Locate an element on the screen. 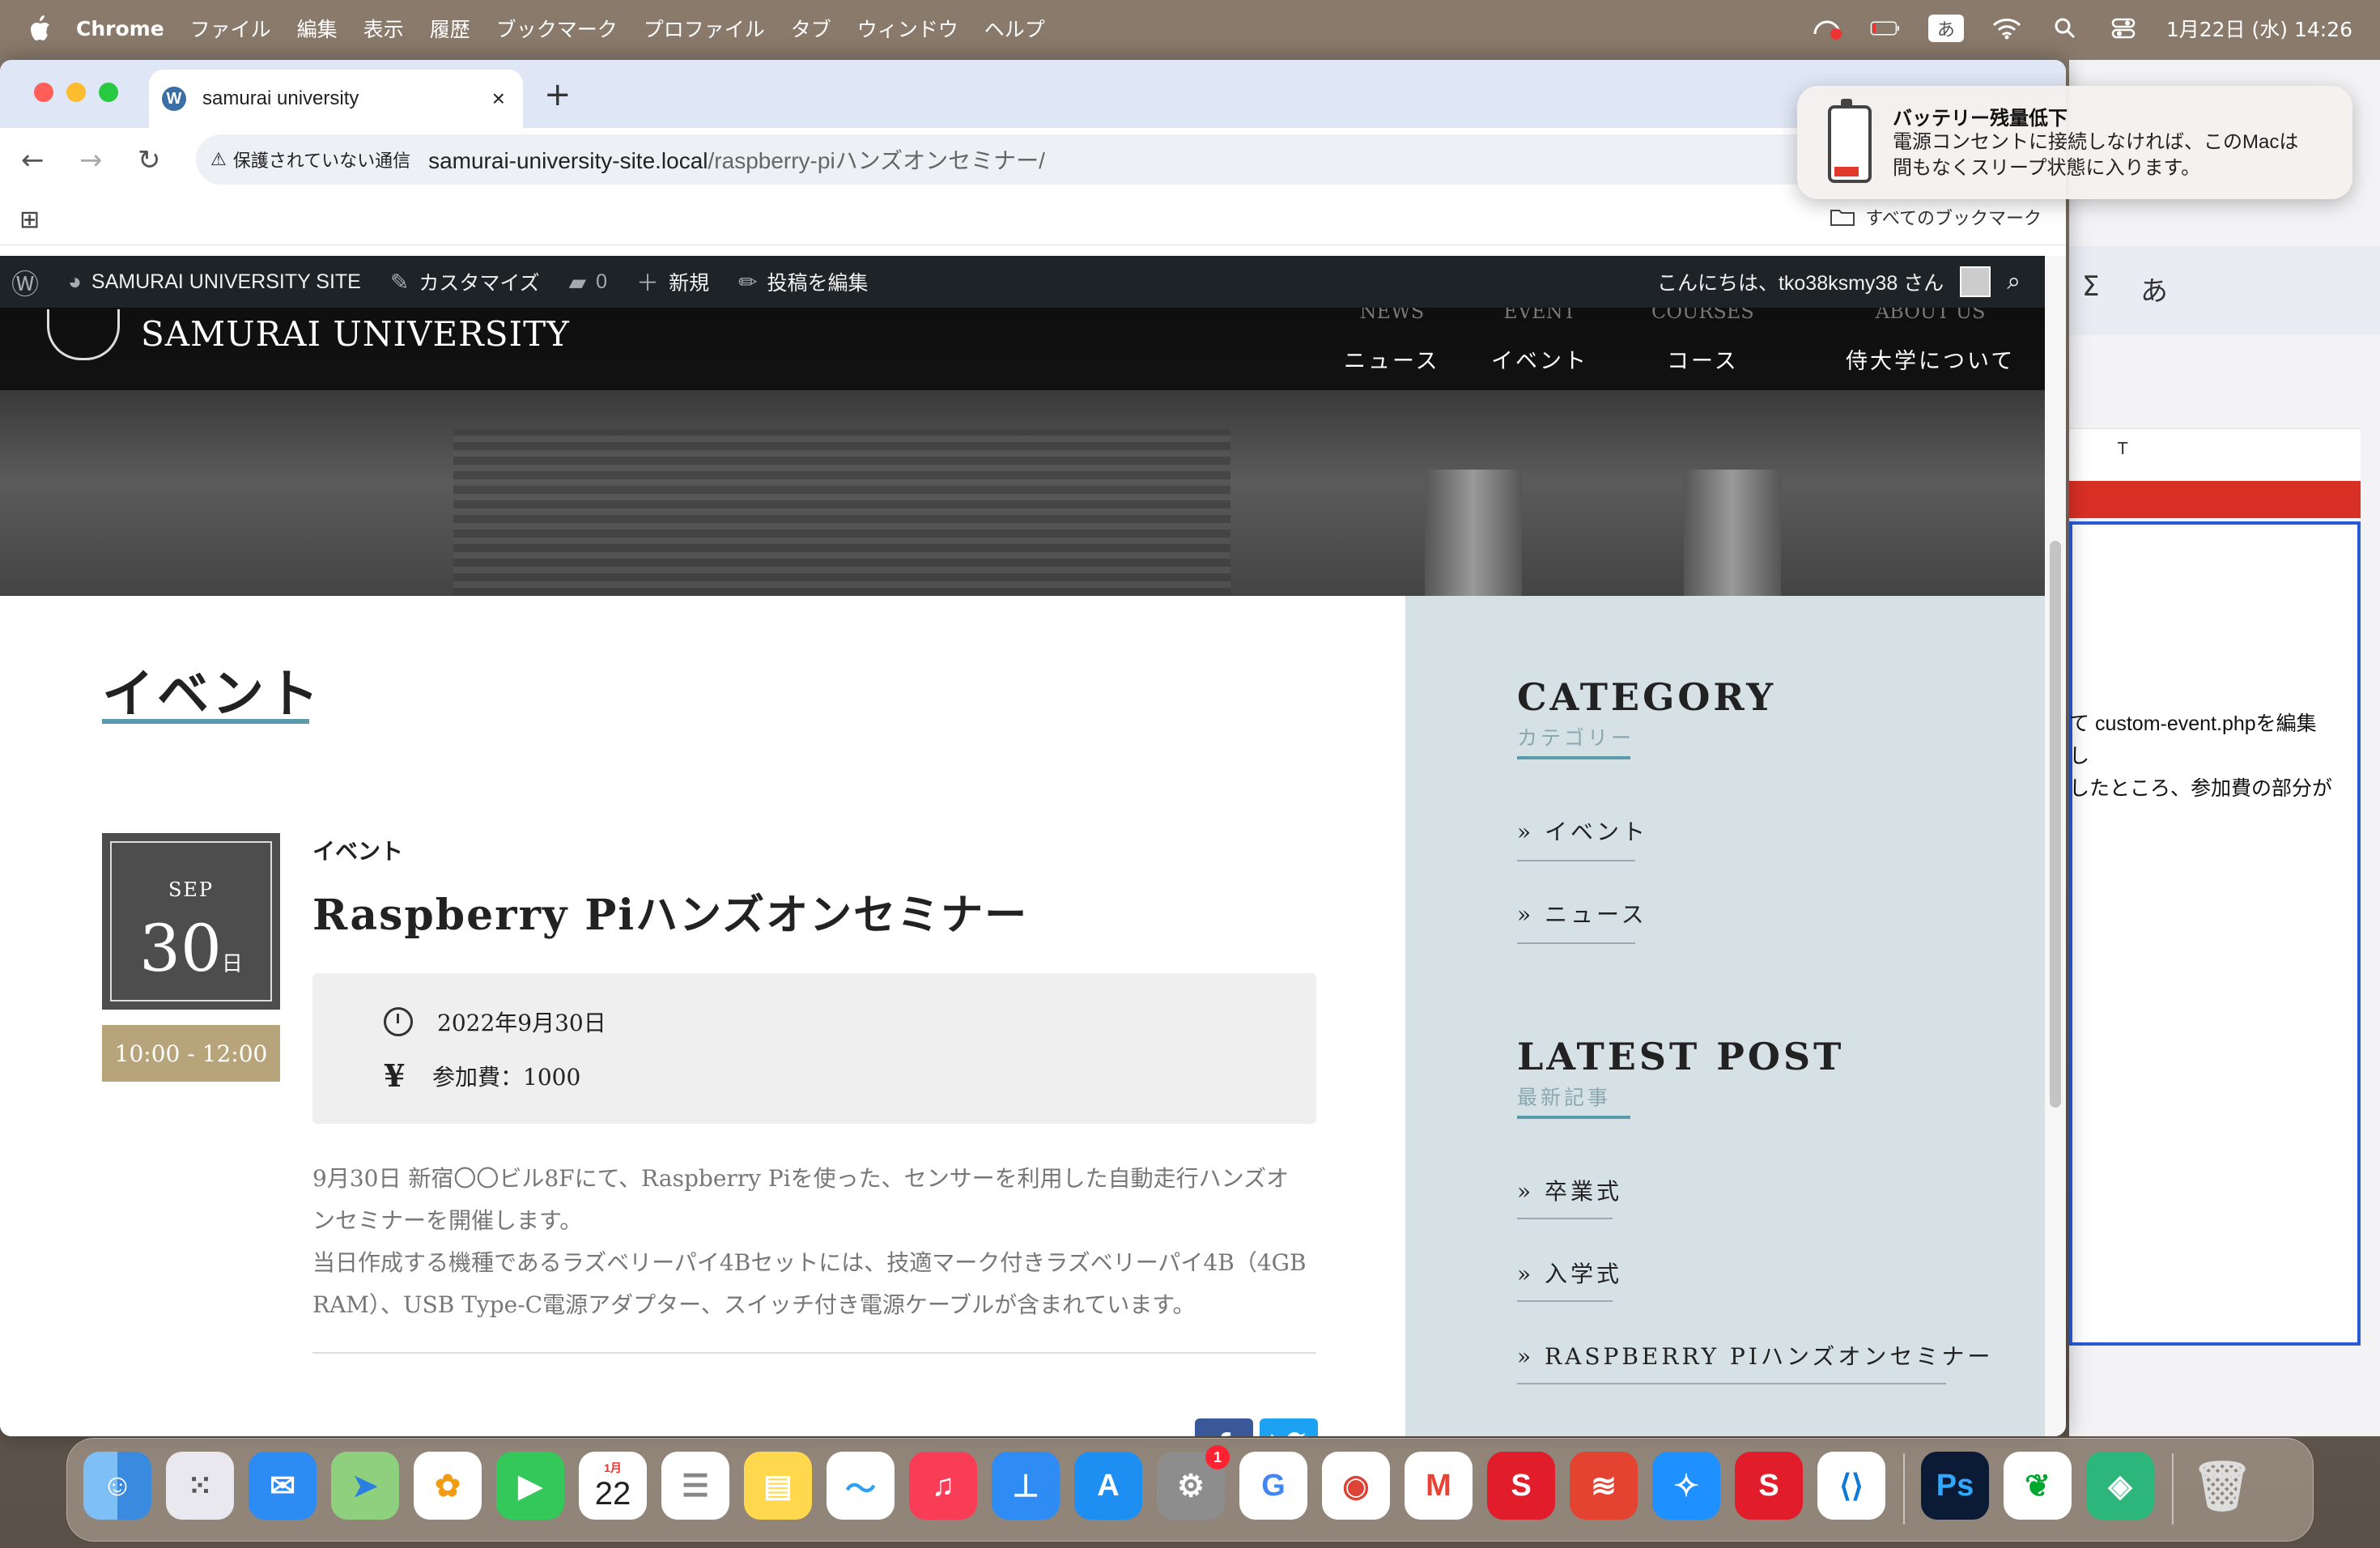 This screenshot has width=2380, height=1548. wp-edit-post: ✏ 投稿を編集 is located at coordinates (803, 281).